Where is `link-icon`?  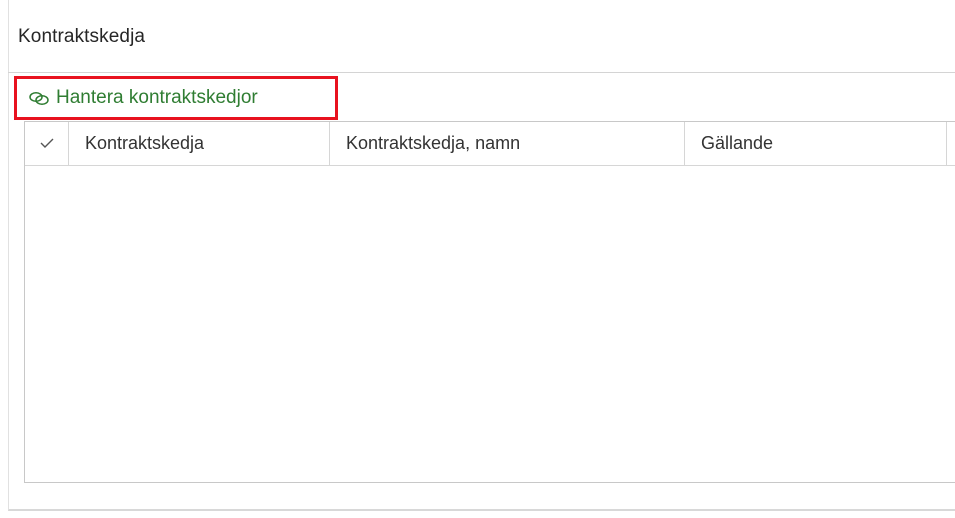 link-icon is located at coordinates (39, 98).